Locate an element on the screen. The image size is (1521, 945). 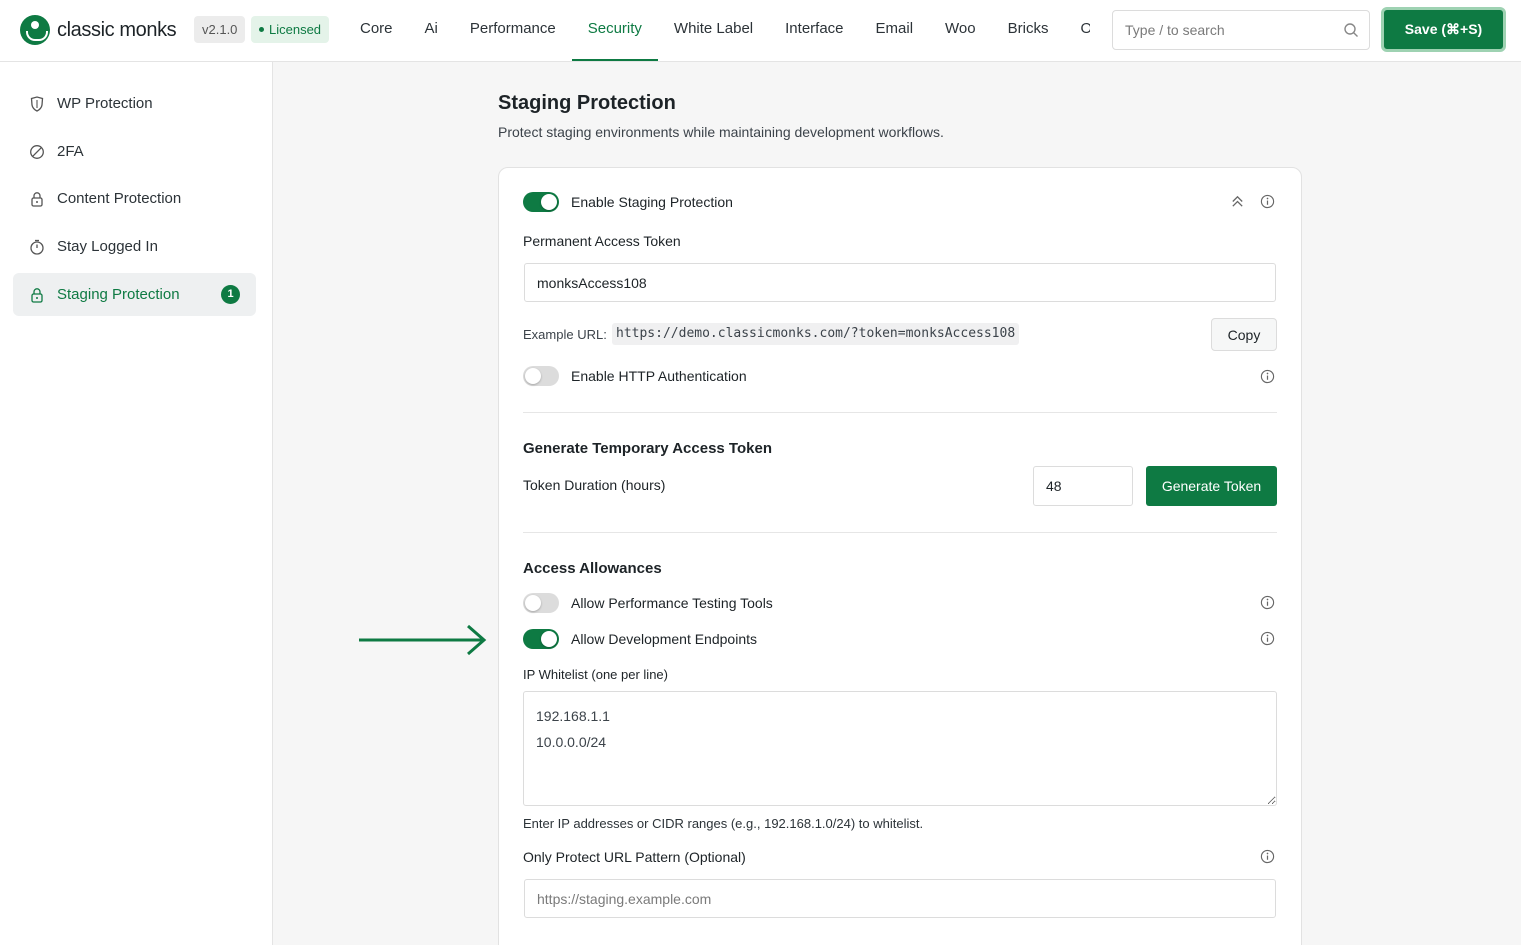
search-input is located at coordinates (1218, 30).